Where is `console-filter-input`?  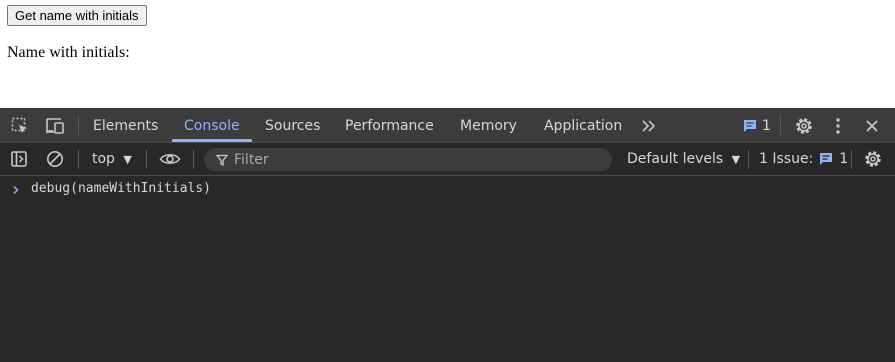 console-filter-input is located at coordinates (411, 159).